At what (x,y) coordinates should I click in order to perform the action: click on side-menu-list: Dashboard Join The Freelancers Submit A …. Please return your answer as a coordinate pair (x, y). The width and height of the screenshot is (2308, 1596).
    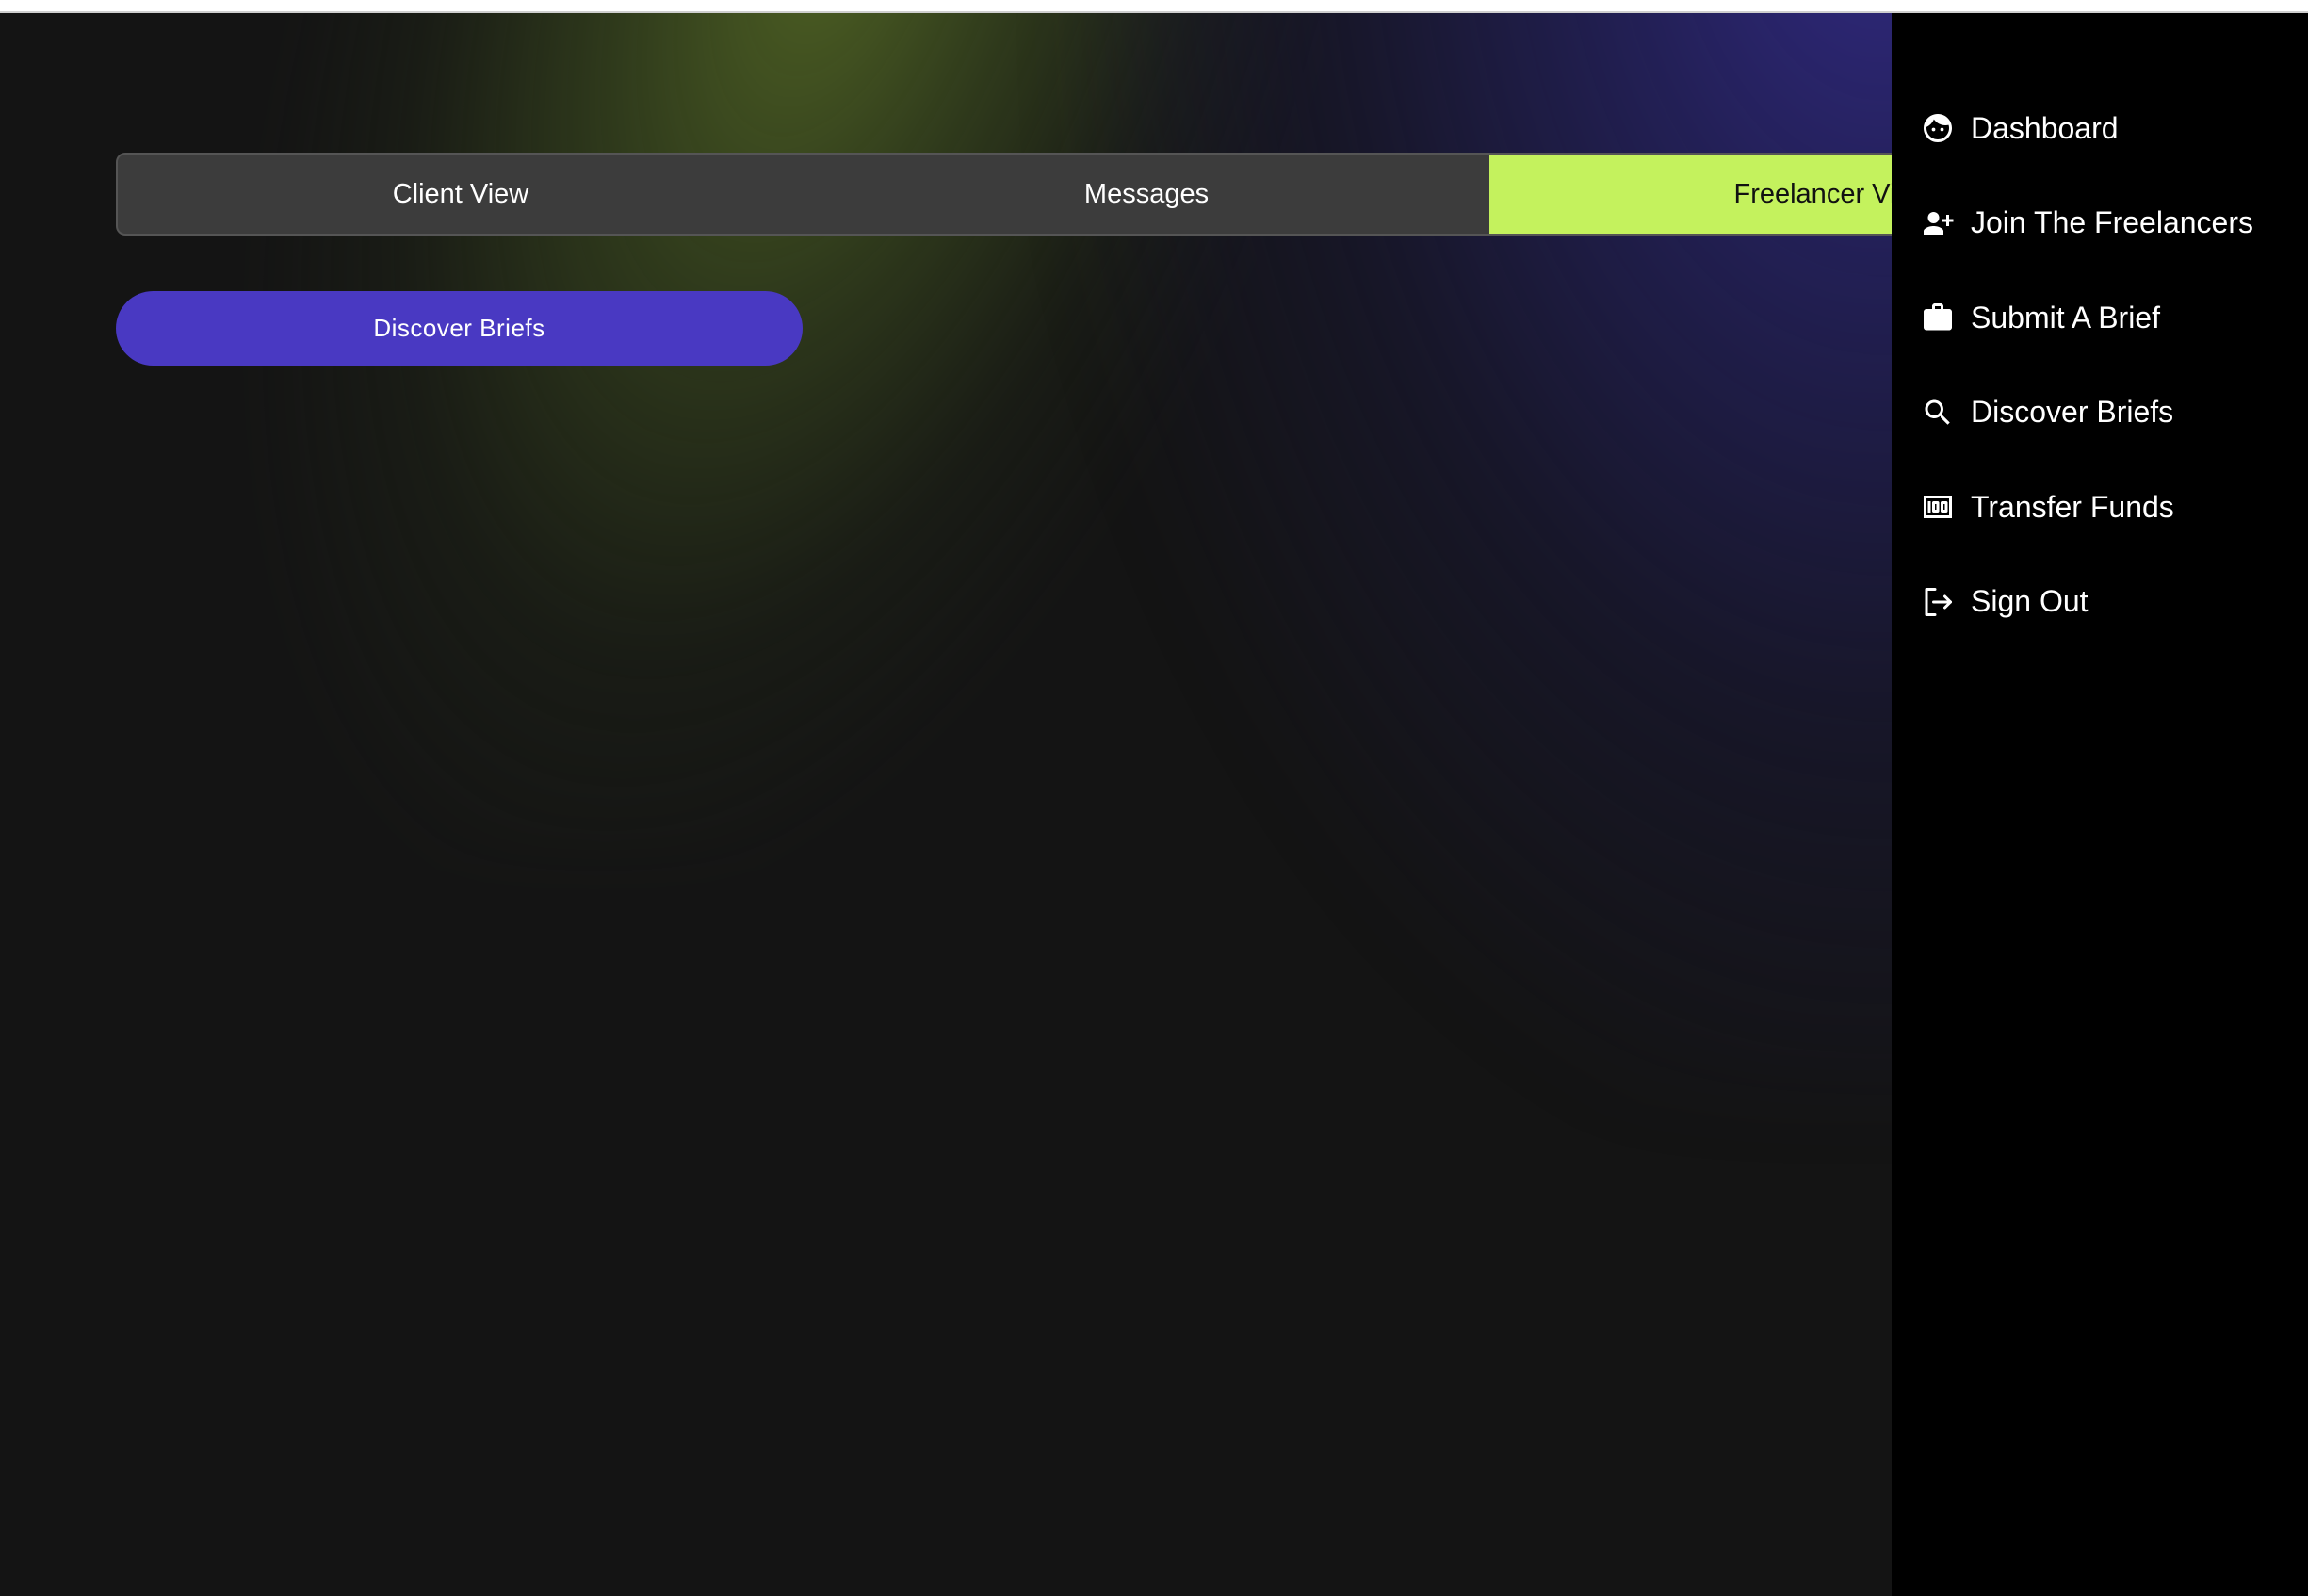
    Looking at the image, I should click on (2086, 365).